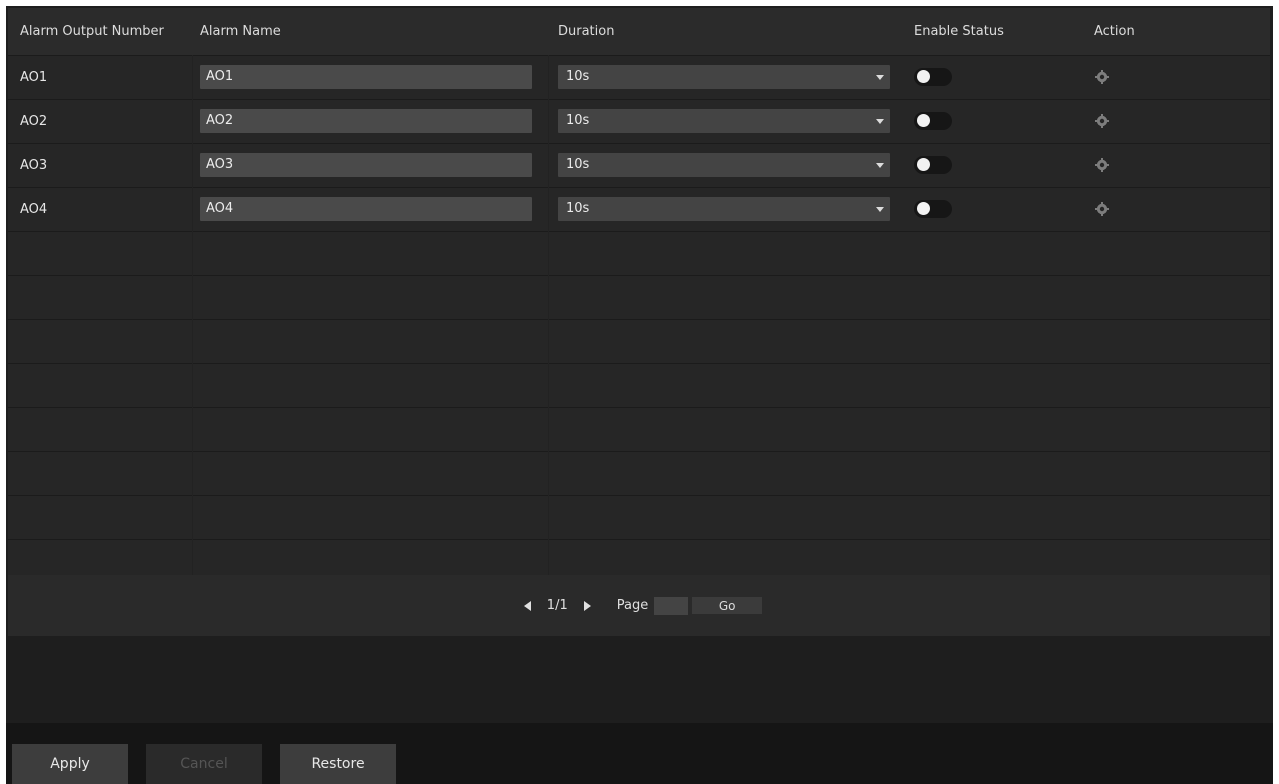 Image resolution: width=1279 pixels, height=784 pixels. I want to click on restore-button: Restore, so click(338, 764).